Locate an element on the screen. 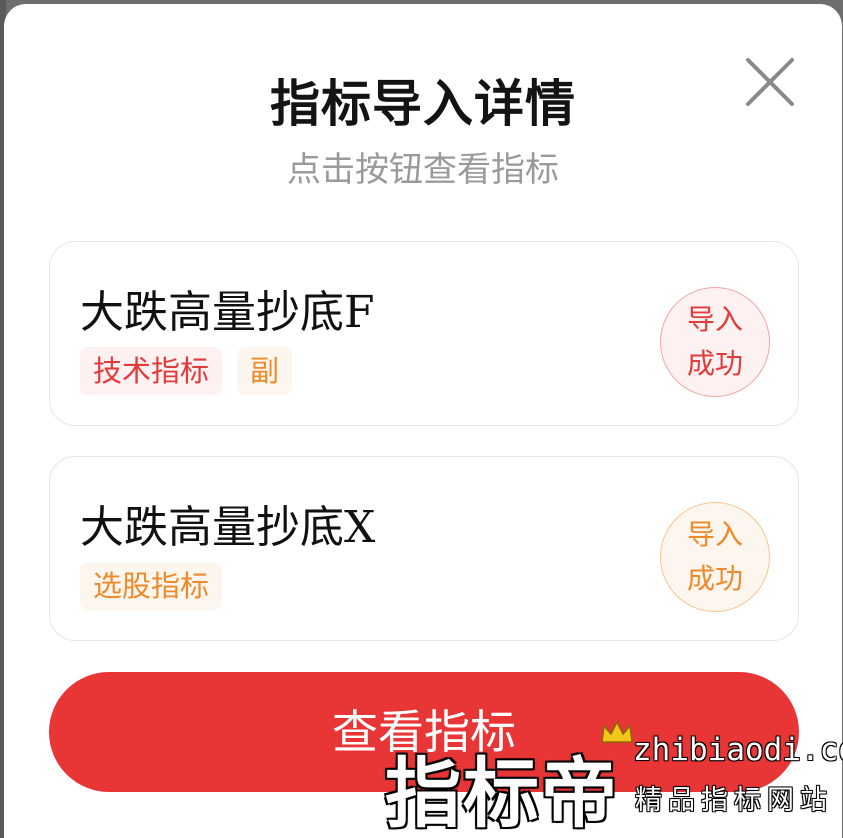 This screenshot has width=843, height=838. tag-type: 选股指标 is located at coordinates (151, 586).